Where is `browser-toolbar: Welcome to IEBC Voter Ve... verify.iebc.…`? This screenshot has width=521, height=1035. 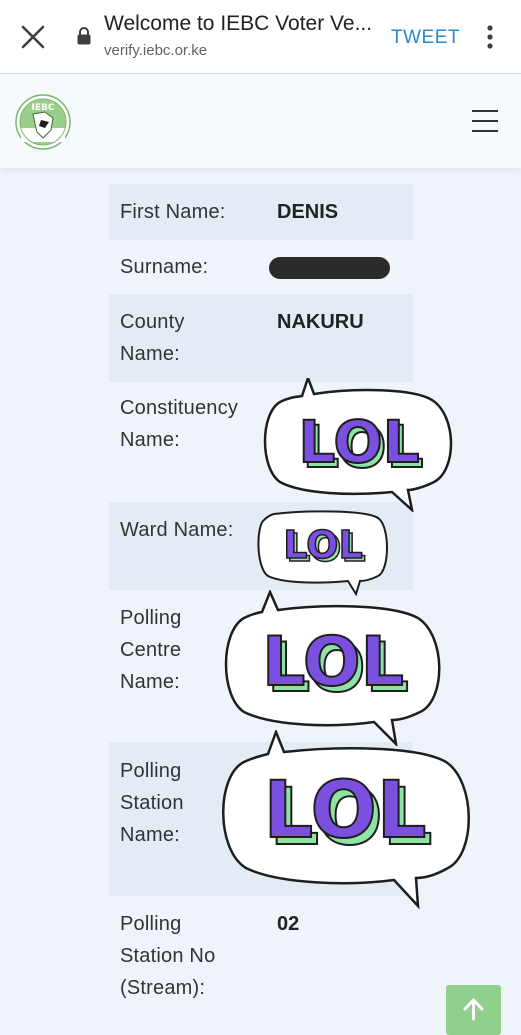
browser-toolbar: Welcome to IEBC Voter Ve... verify.iebc.… is located at coordinates (260, 37).